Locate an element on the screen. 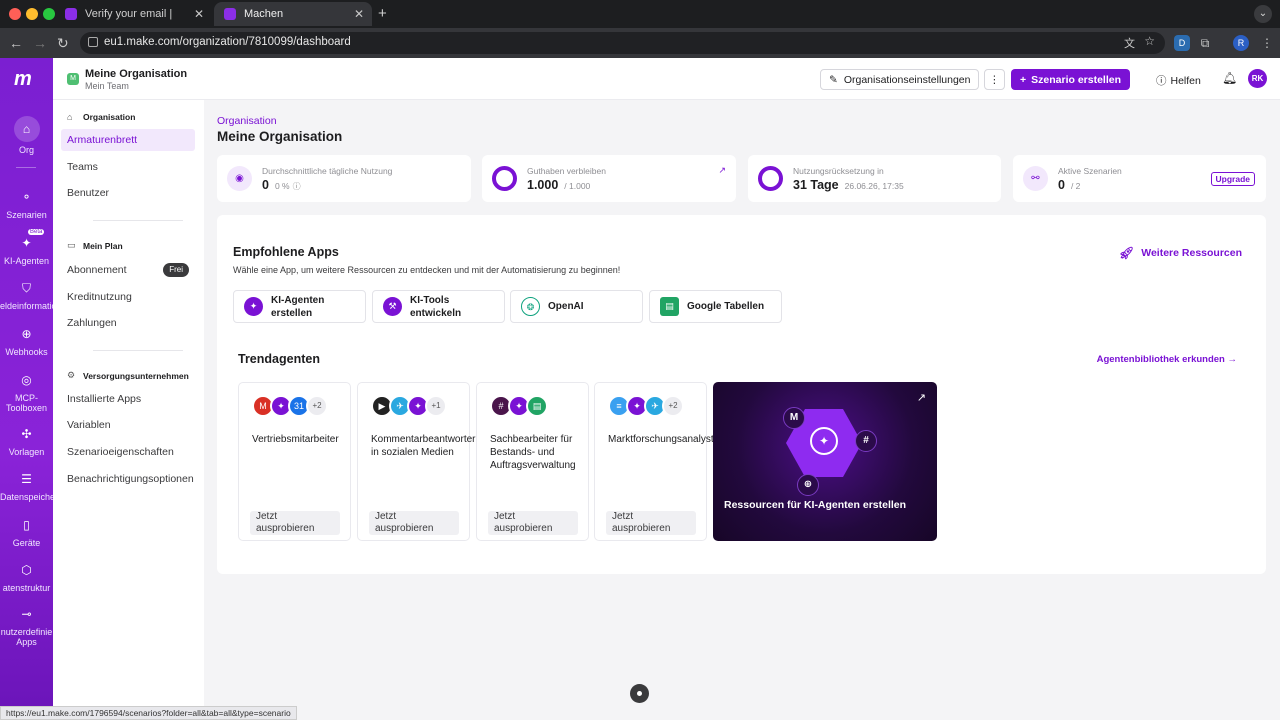  rail-item-devices: ▯ Geräte is located at coordinates (26, 531).